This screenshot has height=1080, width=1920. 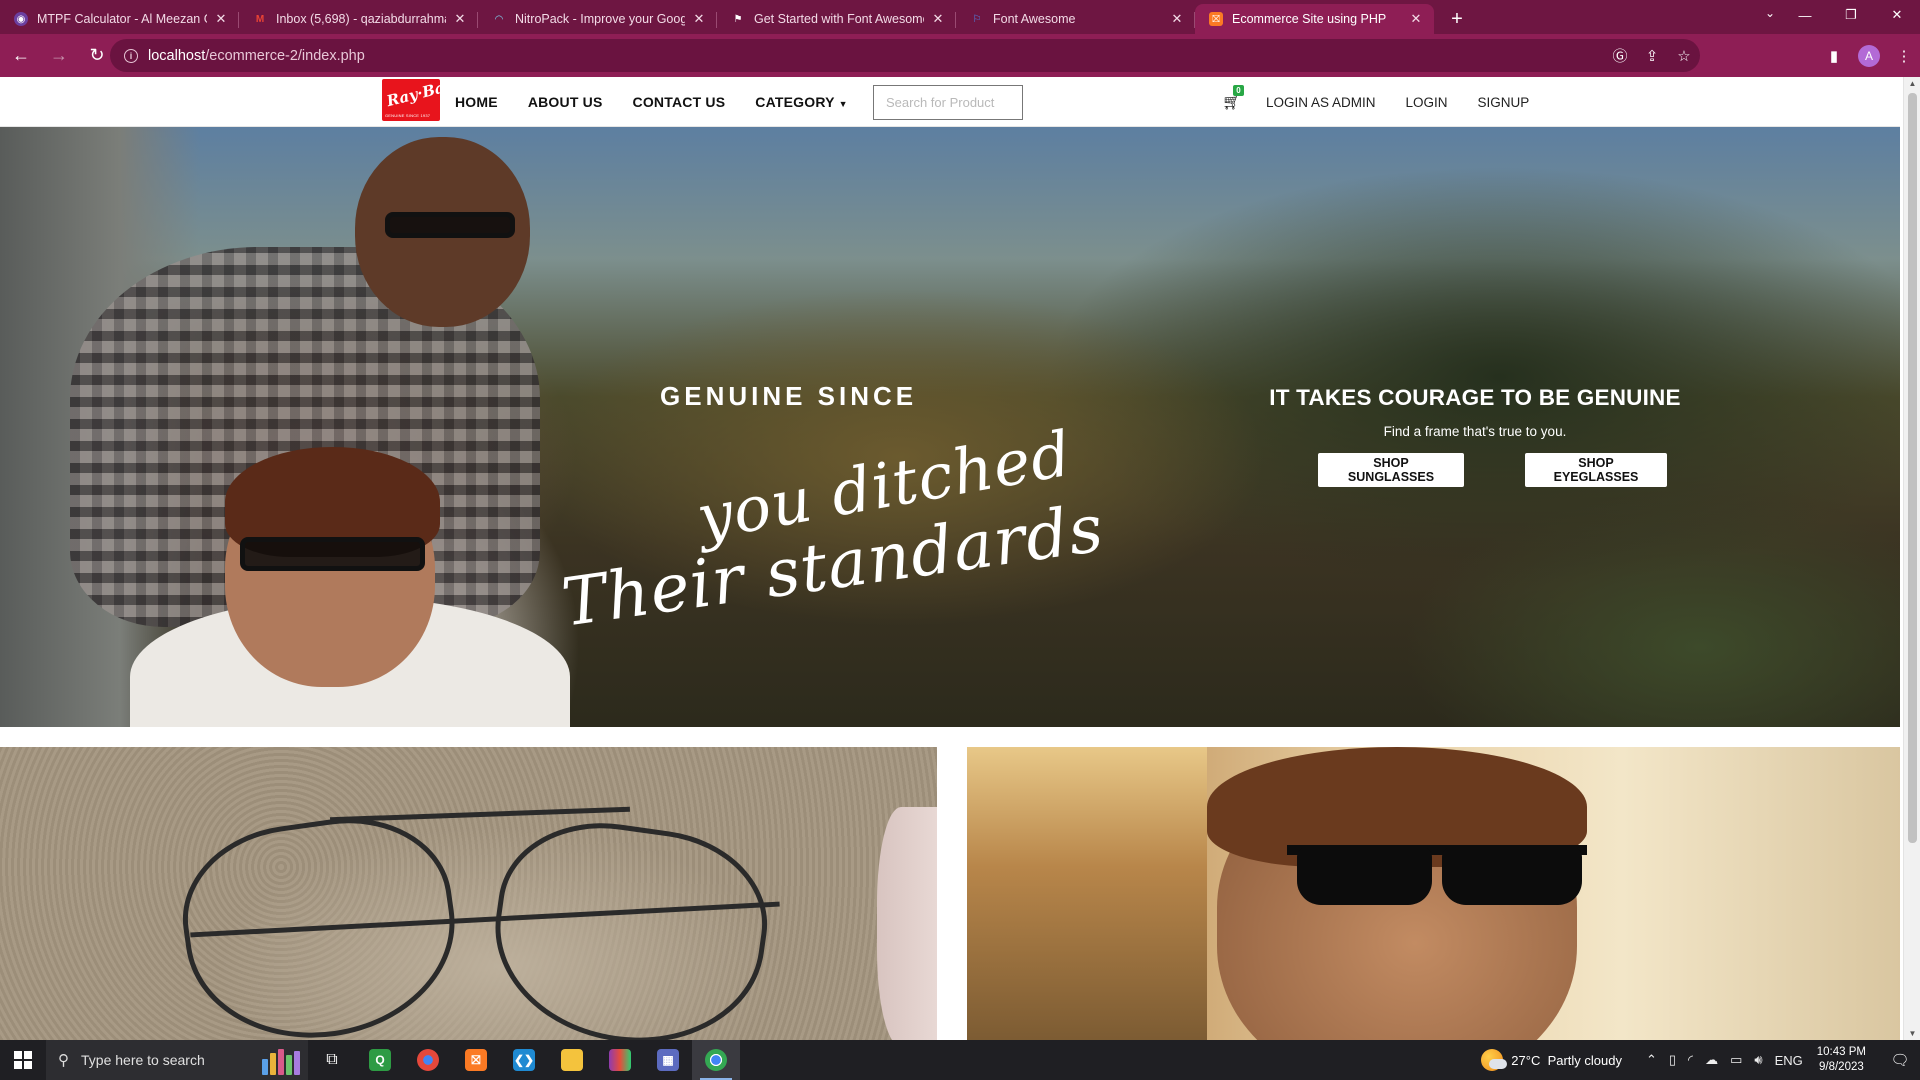 What do you see at coordinates (1897, 15) in the screenshot?
I see `close-window-icon: ✕` at bounding box center [1897, 15].